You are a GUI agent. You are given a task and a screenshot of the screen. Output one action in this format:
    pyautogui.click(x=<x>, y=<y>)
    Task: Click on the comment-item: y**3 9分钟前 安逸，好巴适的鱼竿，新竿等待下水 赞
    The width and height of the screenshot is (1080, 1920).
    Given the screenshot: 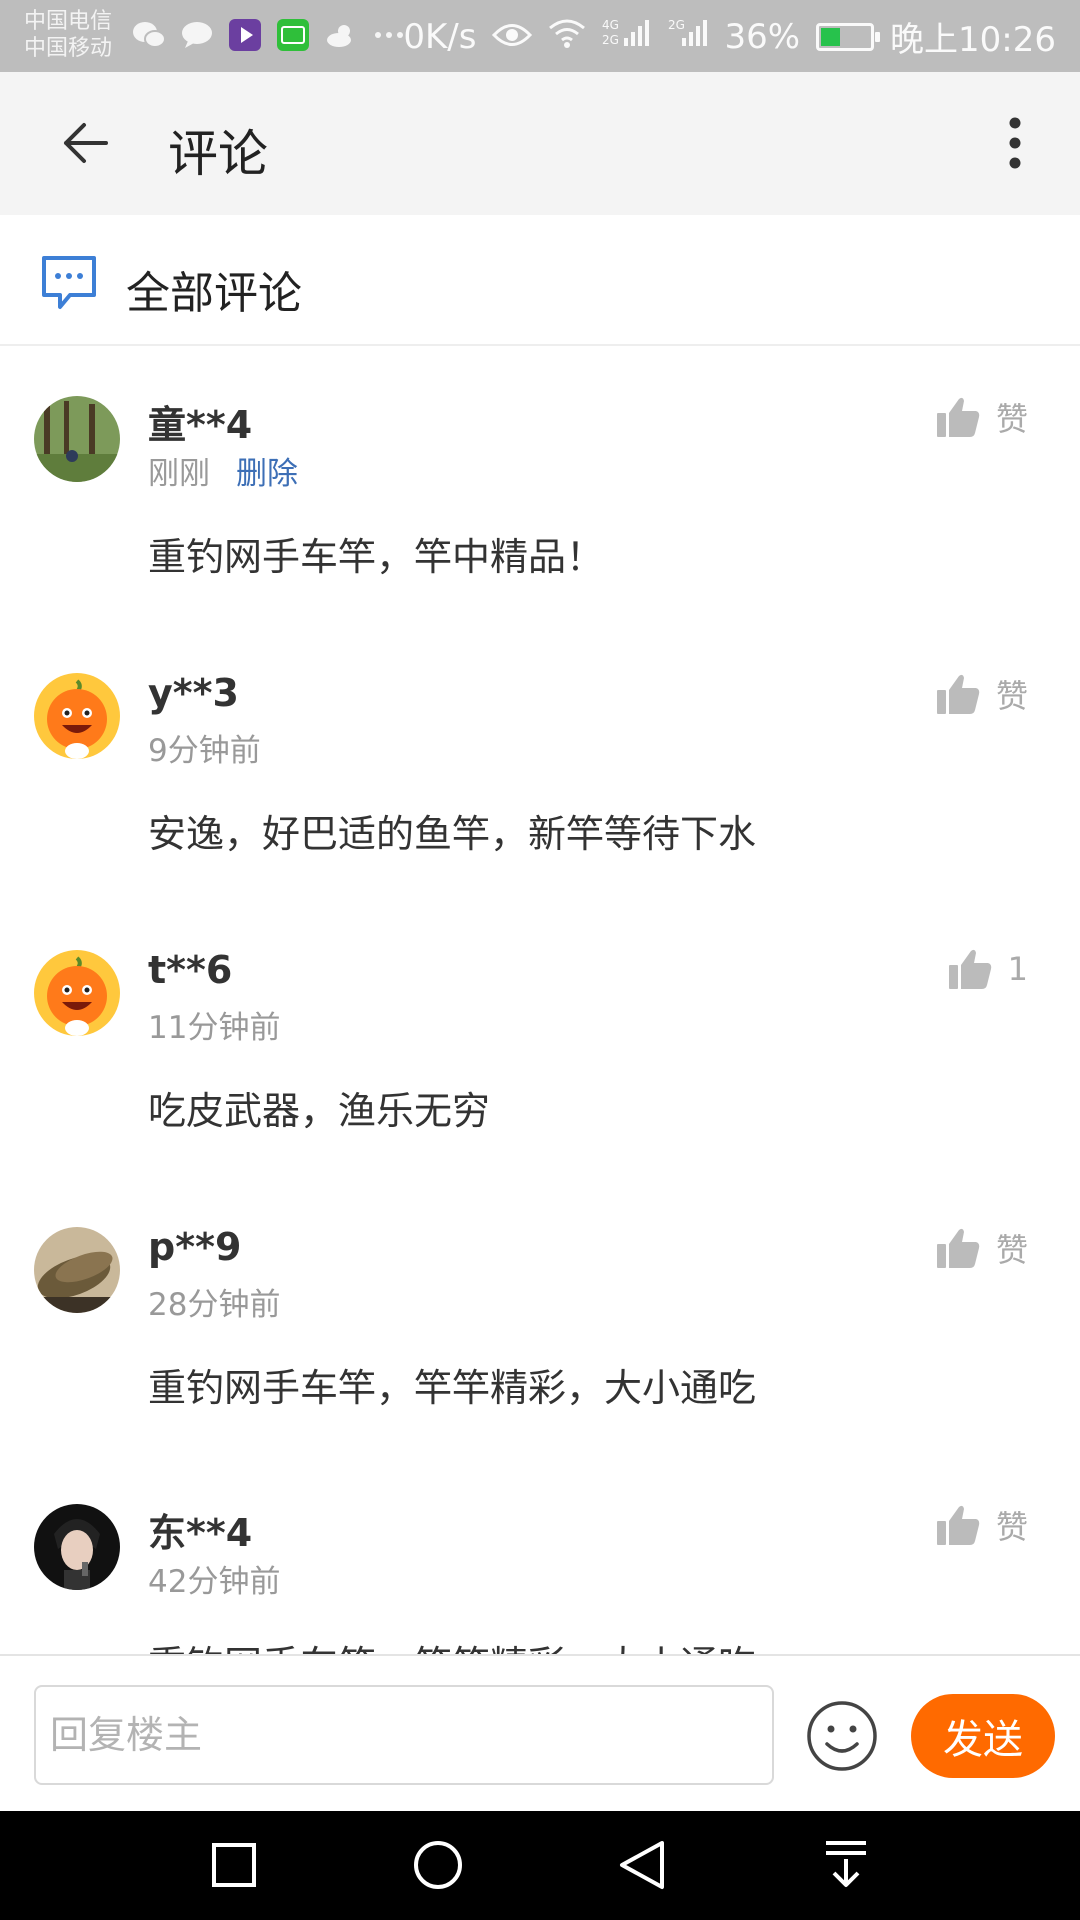 What is the action you would take?
    pyautogui.click(x=540, y=761)
    